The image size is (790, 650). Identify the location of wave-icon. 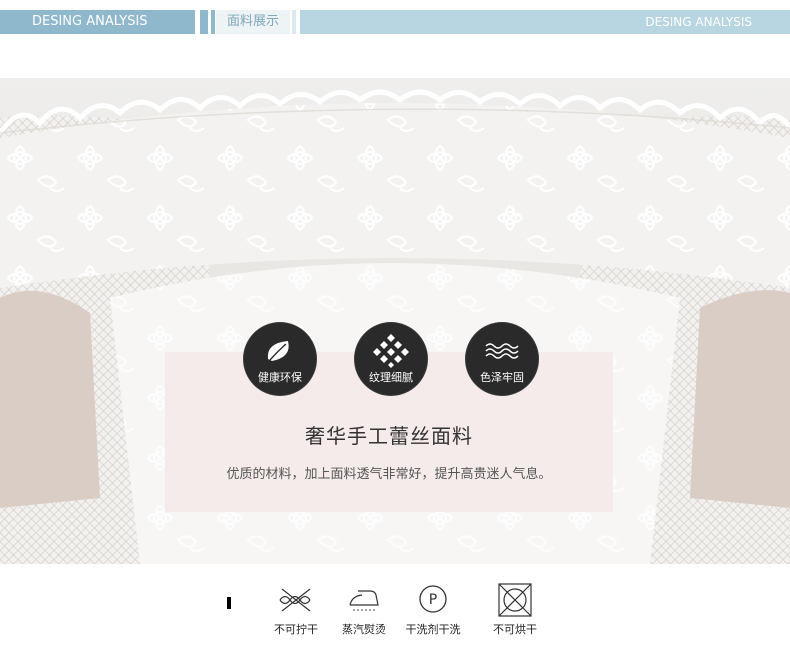
(502, 351).